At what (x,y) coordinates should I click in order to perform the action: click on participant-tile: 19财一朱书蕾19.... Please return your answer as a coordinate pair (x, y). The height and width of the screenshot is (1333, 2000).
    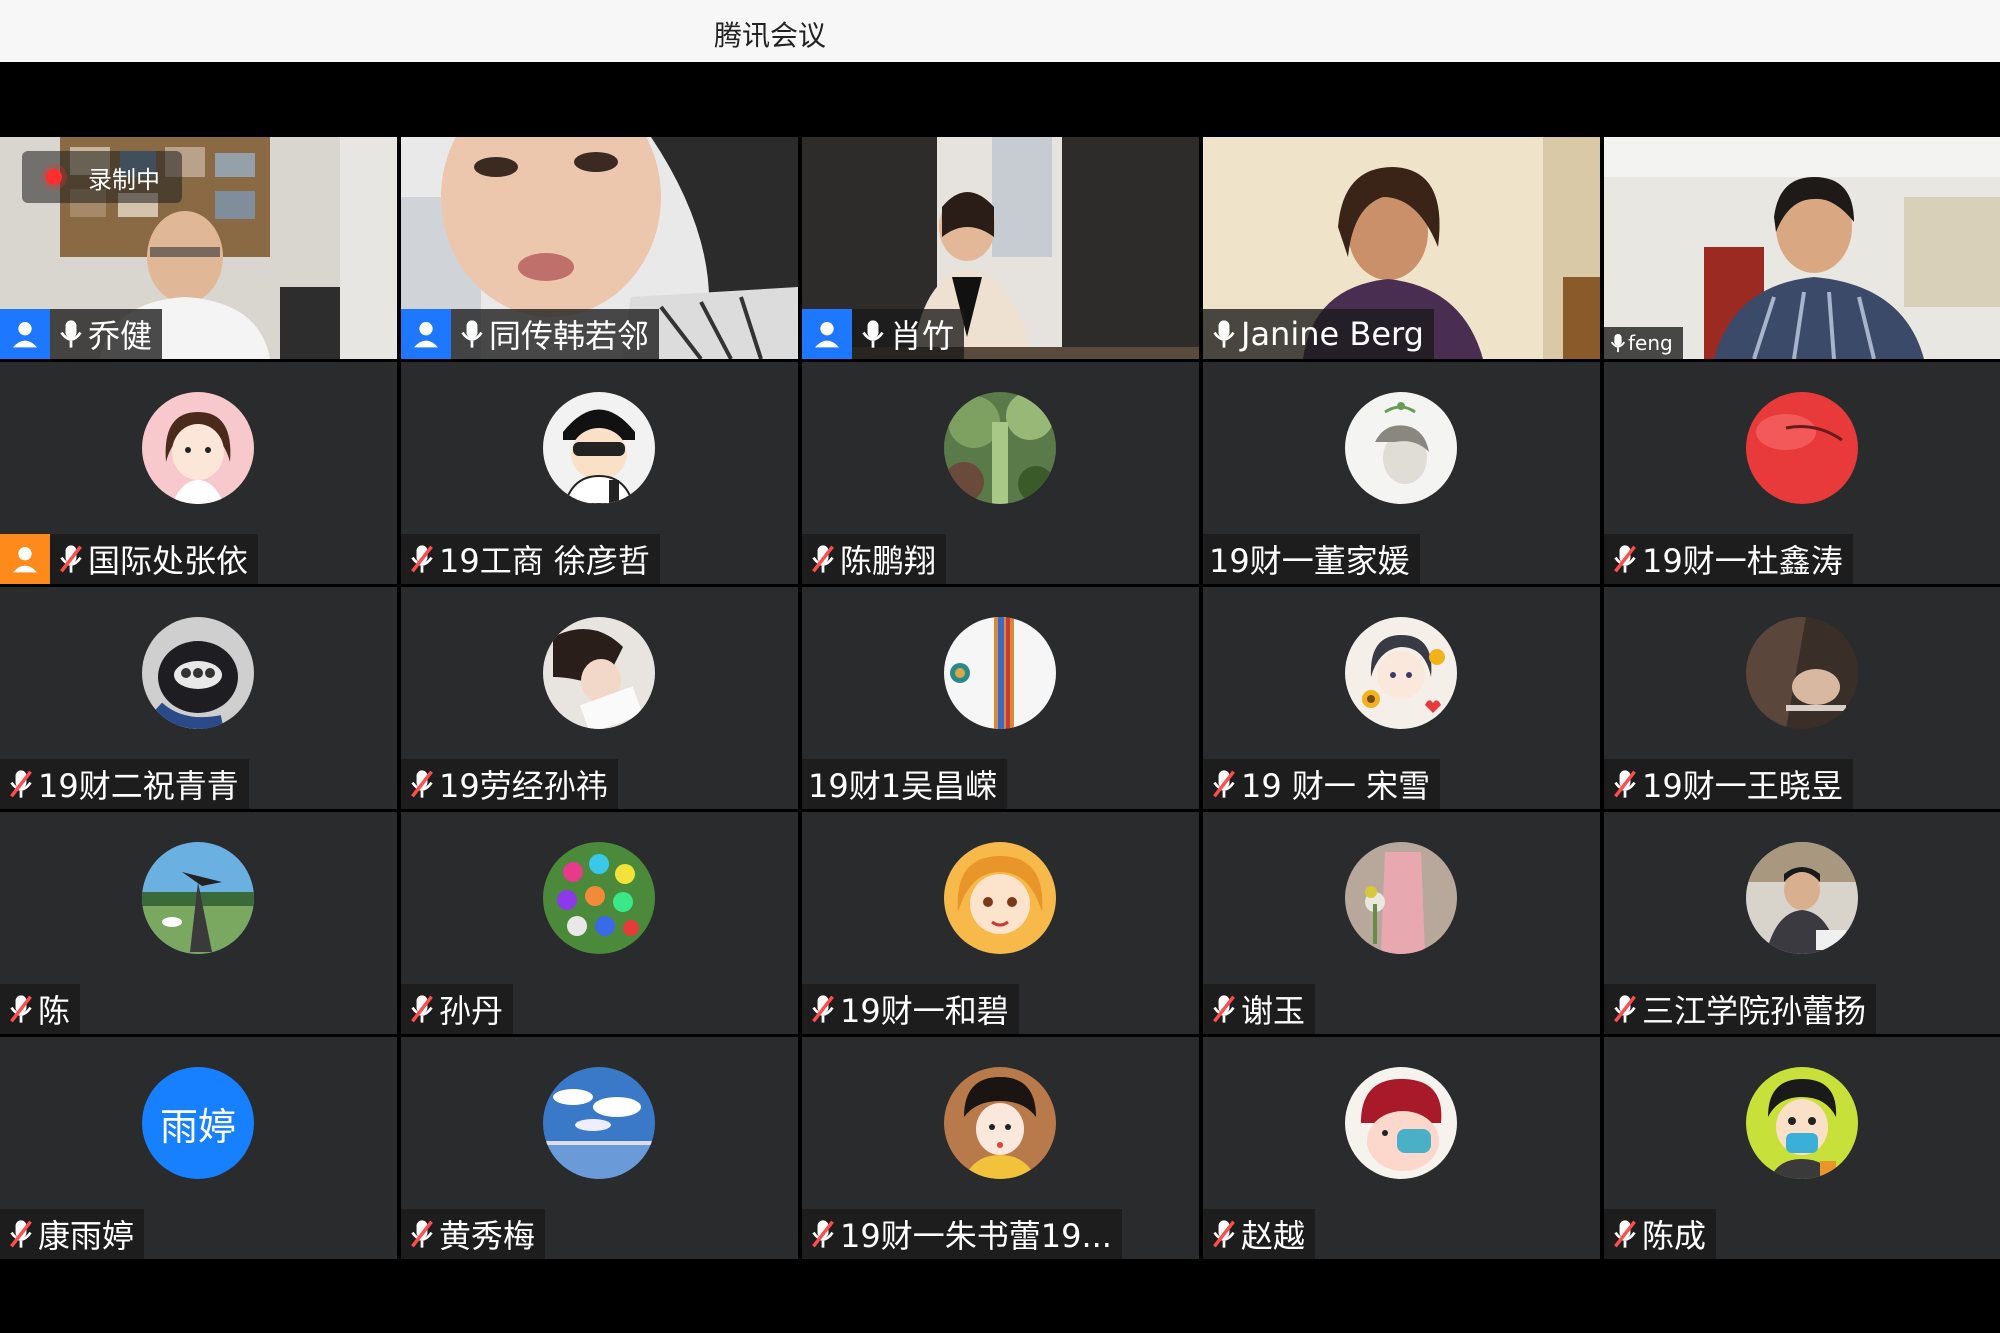
    Looking at the image, I should click on (1000, 1148).